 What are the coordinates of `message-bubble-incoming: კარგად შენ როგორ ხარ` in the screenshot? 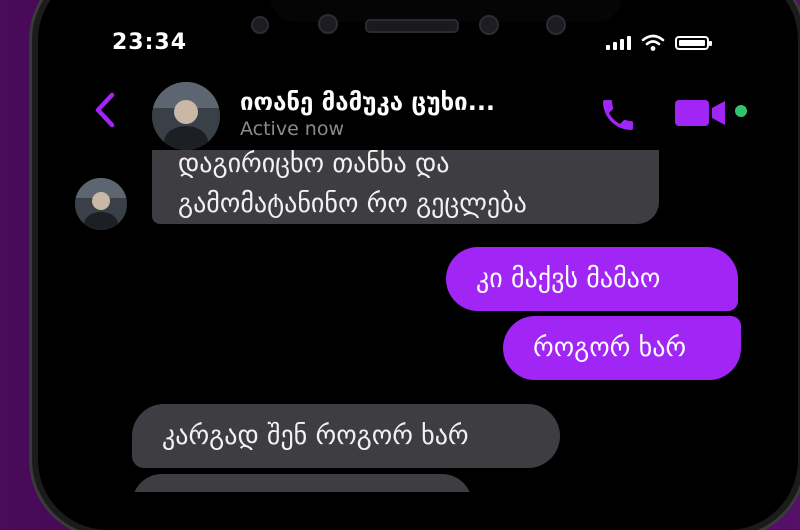 It's located at (346, 436).